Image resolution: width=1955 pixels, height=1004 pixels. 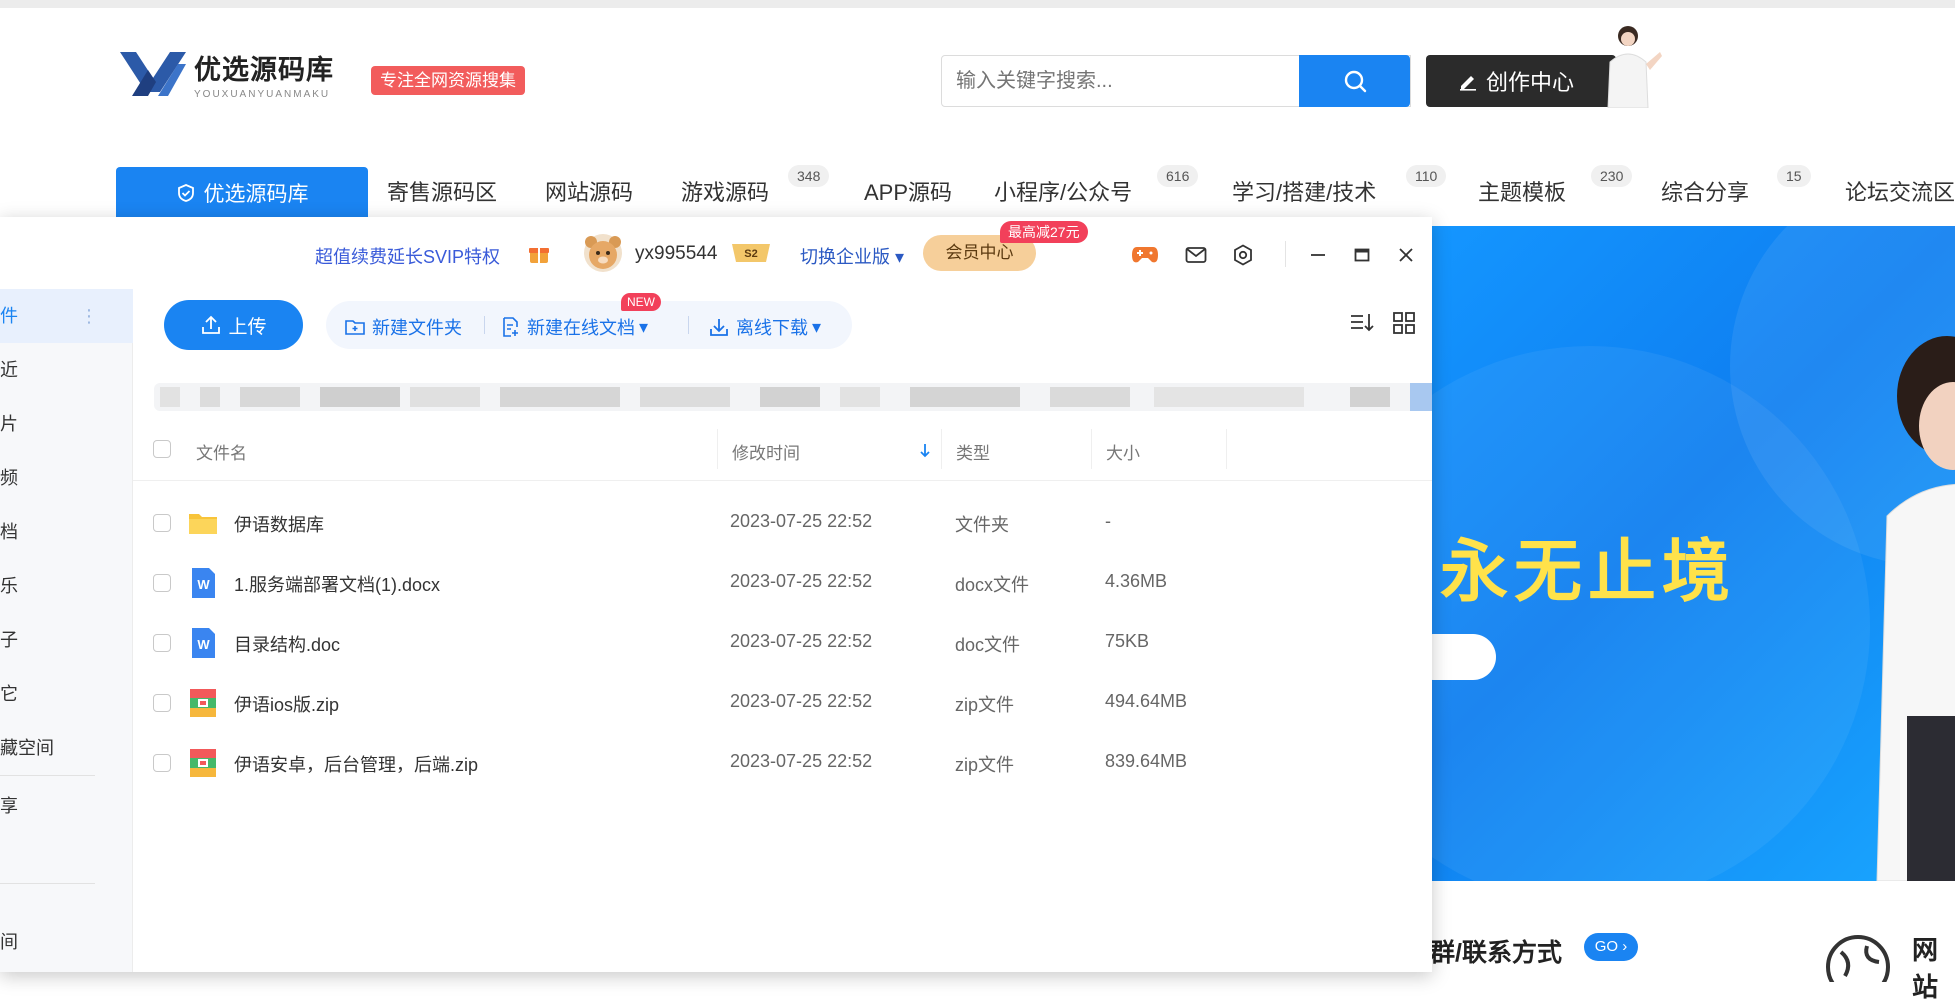 What do you see at coordinates (1606, 946) in the screenshot?
I see `go-label: GO` at bounding box center [1606, 946].